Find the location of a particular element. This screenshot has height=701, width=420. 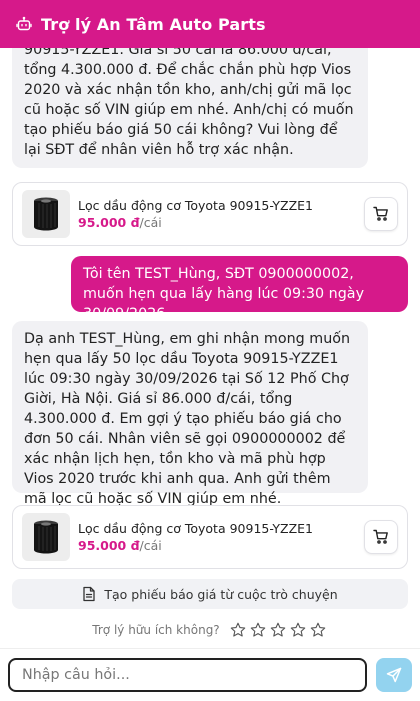

feedback-question: Trợ lý hữu ích không? is located at coordinates (156, 630).